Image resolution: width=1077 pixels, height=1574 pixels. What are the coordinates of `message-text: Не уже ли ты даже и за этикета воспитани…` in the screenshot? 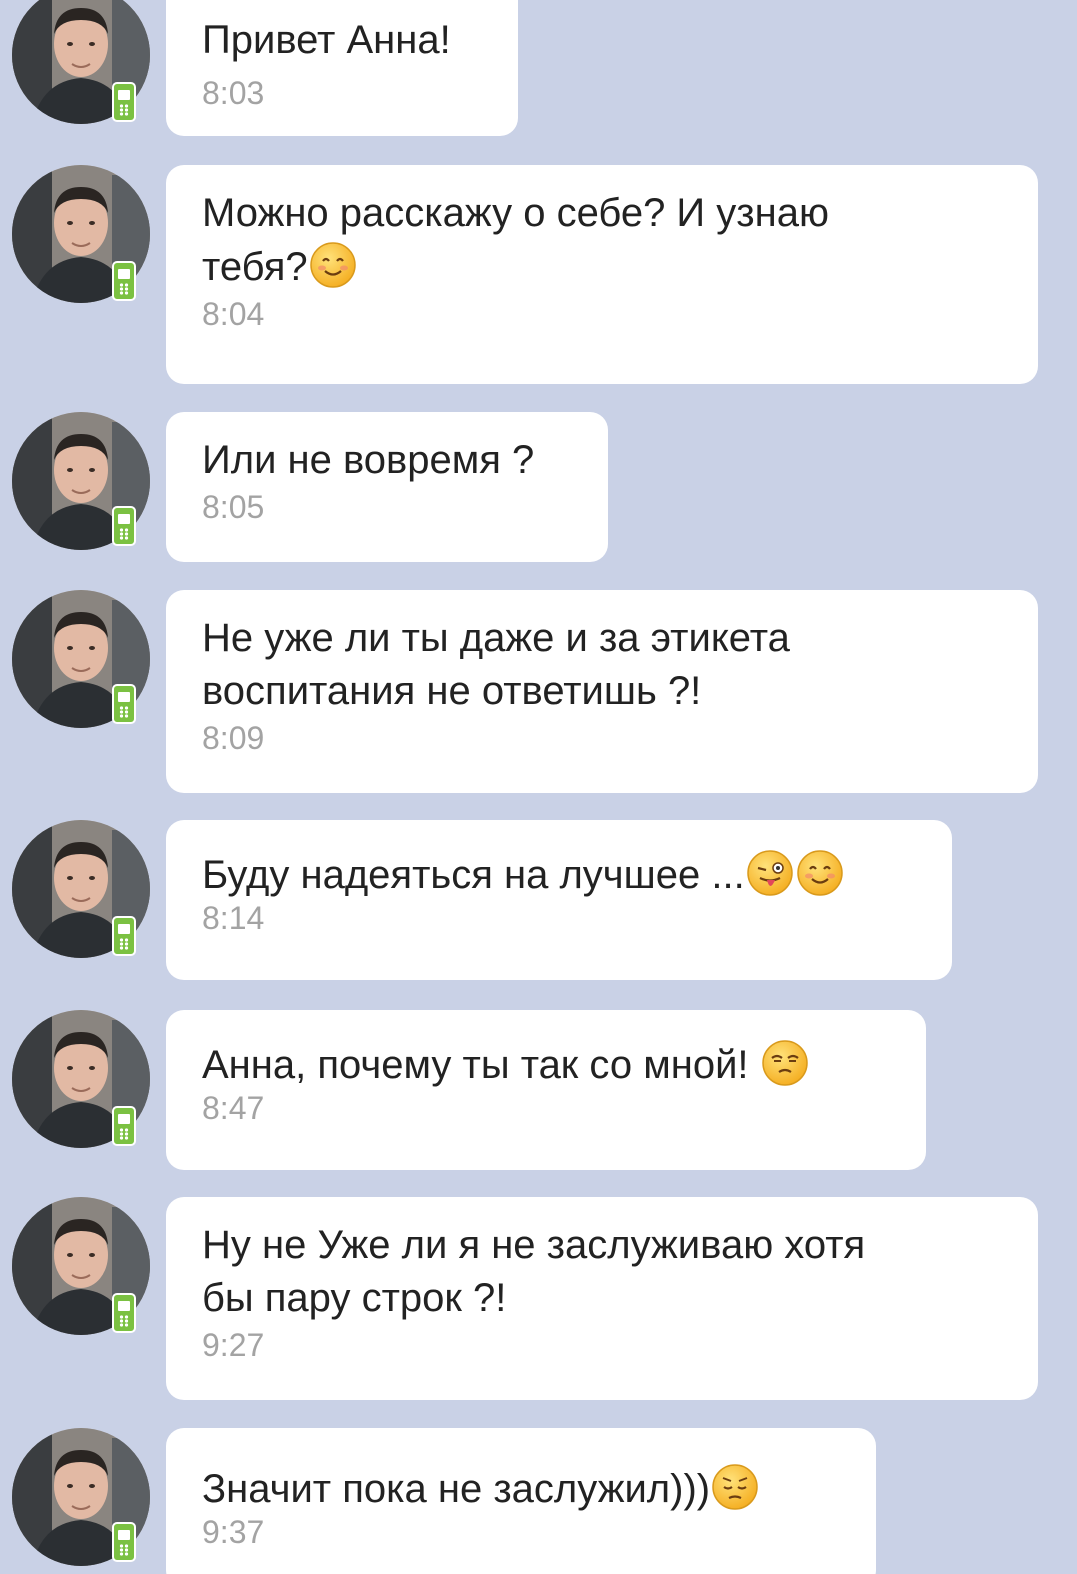 It's located at (496, 664).